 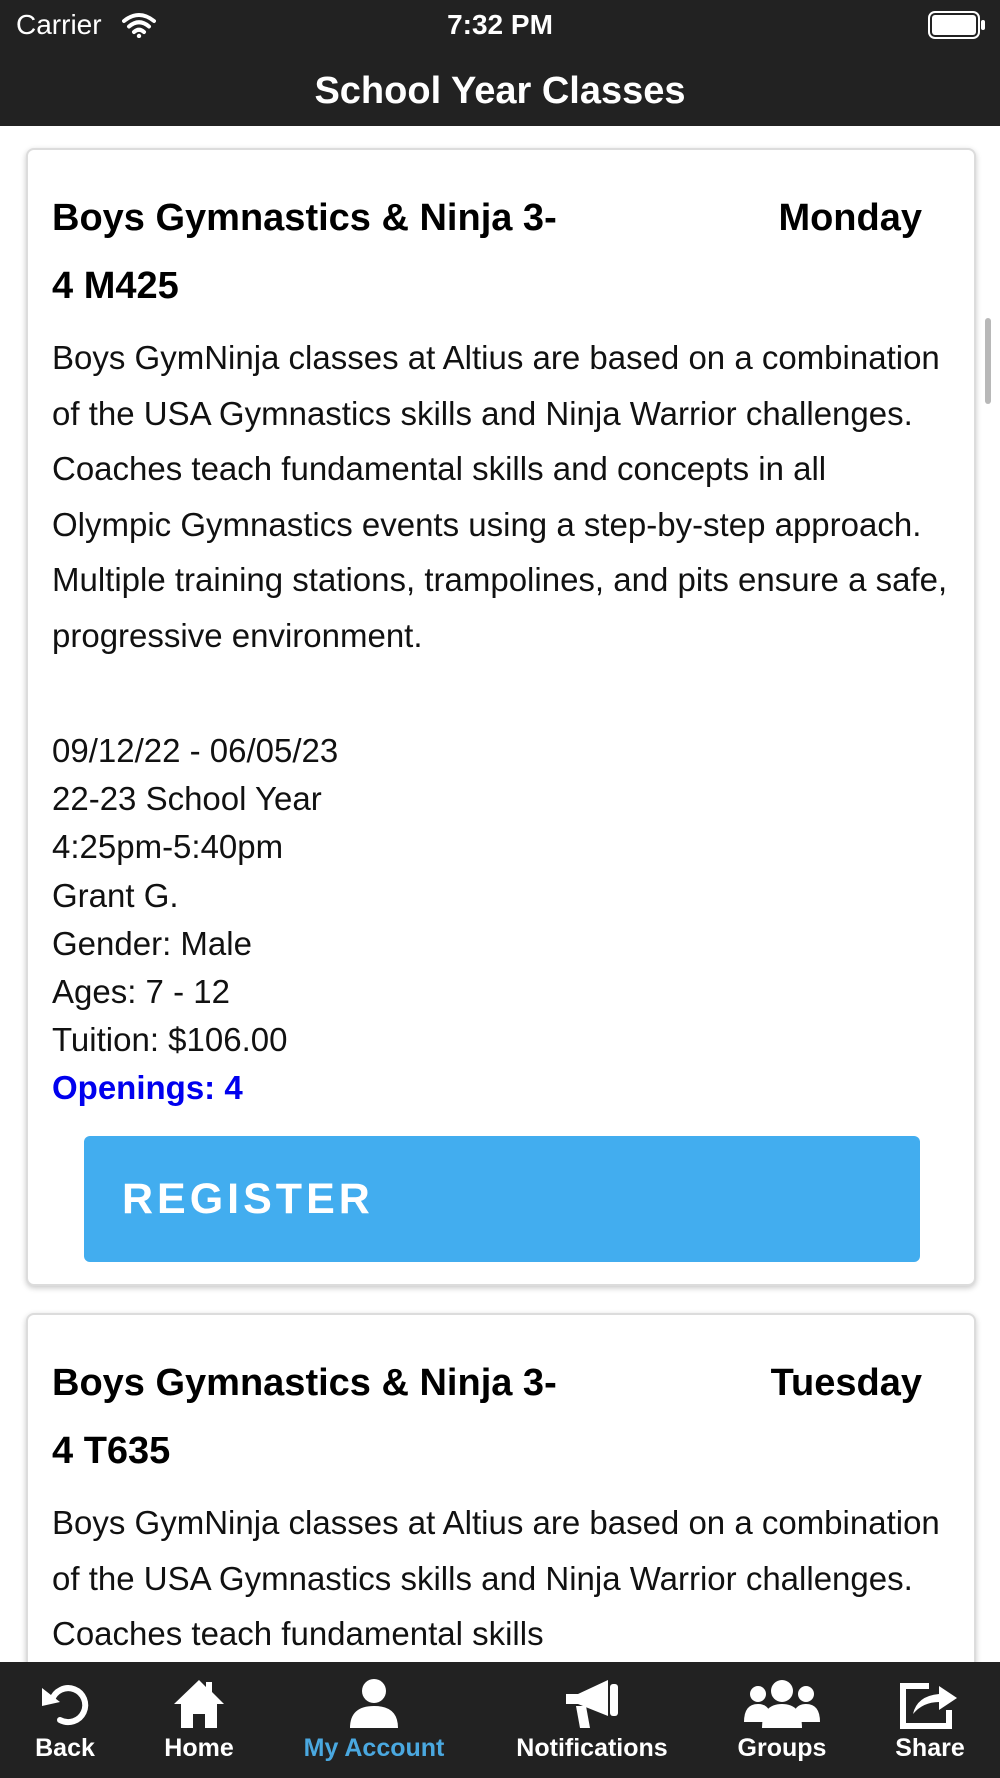 I want to click on class-openings: Openings: 4, so click(x=147, y=1088).